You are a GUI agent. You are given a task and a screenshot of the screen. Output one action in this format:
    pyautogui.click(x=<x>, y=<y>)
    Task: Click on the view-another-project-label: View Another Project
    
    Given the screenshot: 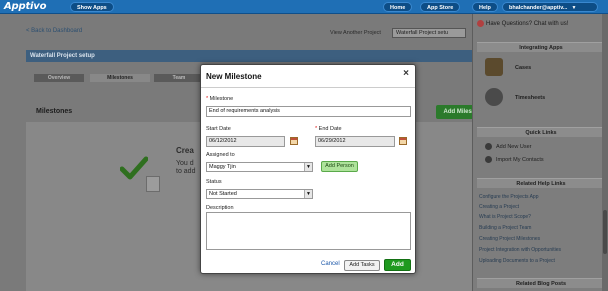 What is the action you would take?
    pyautogui.click(x=355, y=33)
    